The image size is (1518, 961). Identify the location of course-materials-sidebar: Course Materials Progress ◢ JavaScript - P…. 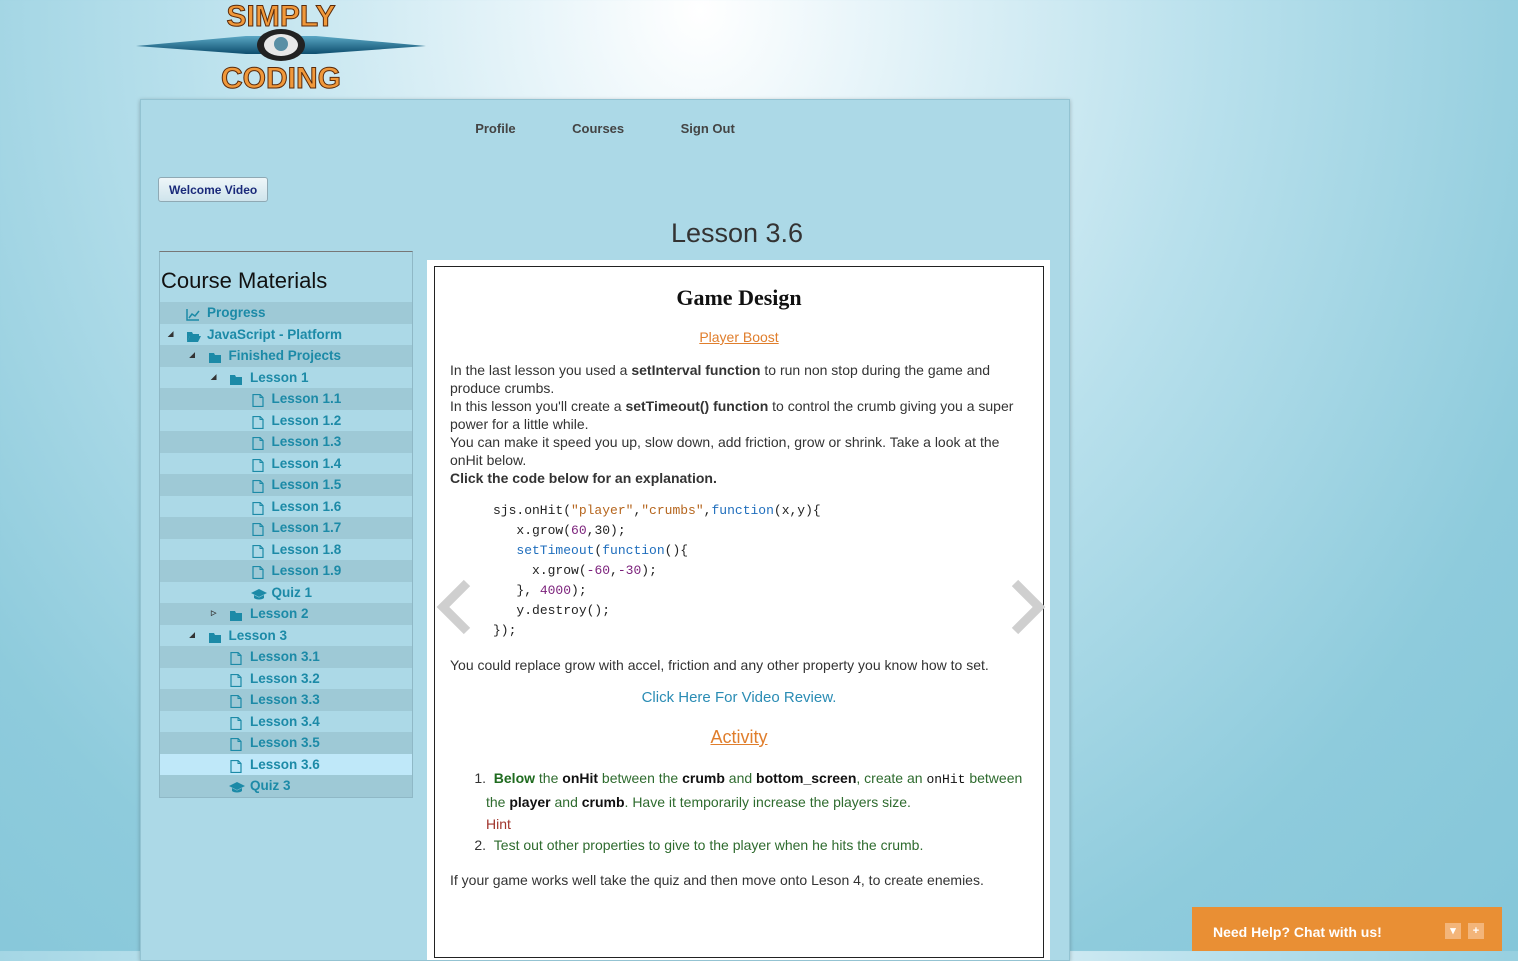
(286, 524).